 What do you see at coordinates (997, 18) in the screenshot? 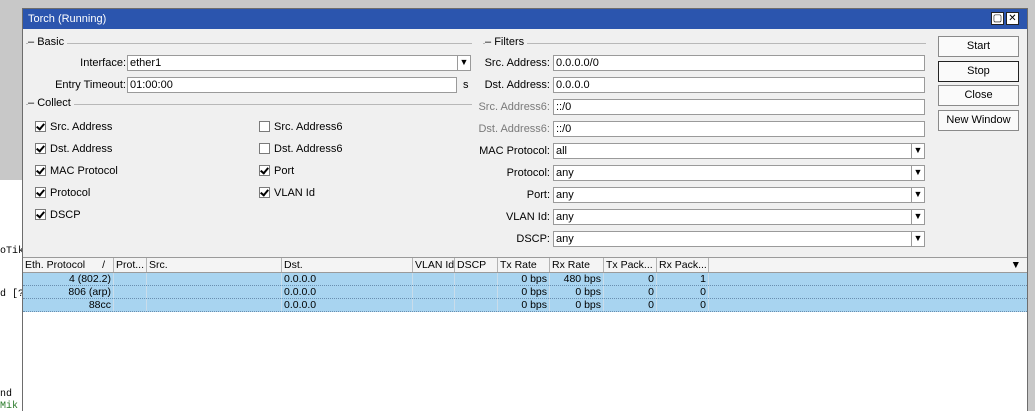
I see `maximize-icon: ▢` at bounding box center [997, 18].